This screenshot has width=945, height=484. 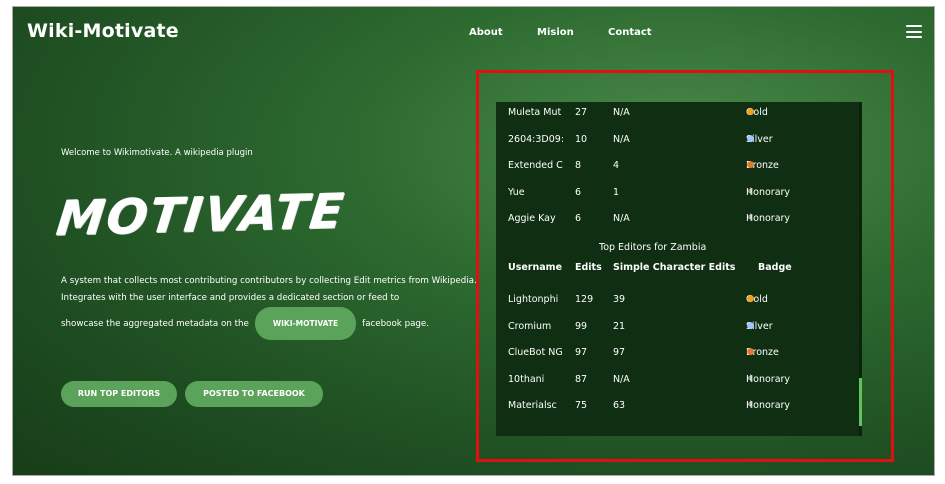 What do you see at coordinates (254, 394) in the screenshot?
I see `posted-to-facebook-button: POSTED TO FACEBOOK` at bounding box center [254, 394].